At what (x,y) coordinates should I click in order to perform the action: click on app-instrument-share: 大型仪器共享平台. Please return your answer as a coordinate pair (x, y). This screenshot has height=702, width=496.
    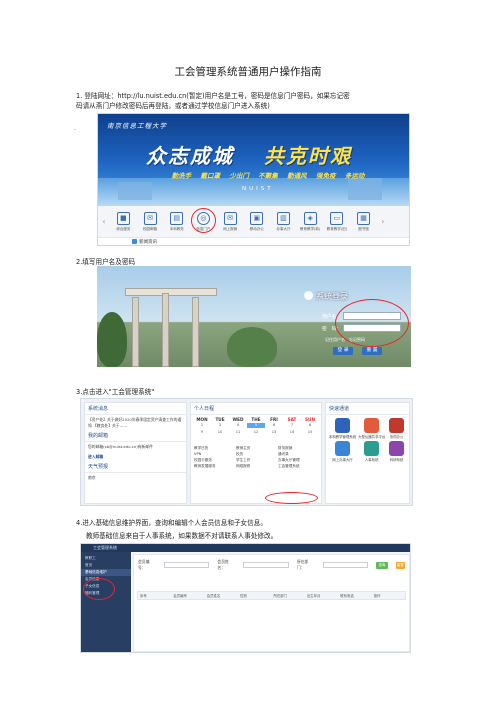
    Looking at the image, I should click on (371, 428).